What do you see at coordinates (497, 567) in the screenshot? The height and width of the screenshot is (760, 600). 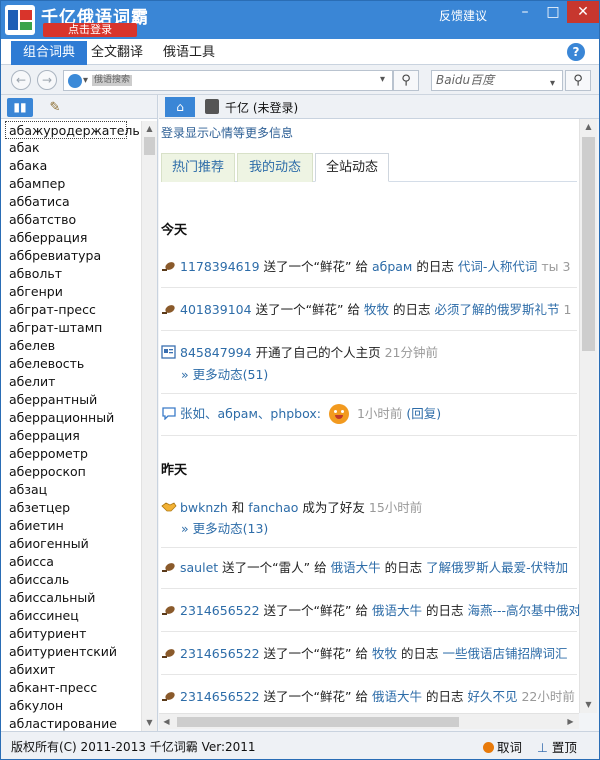 I see `blog-title-link: 了解俄罗斯人最爱-伏特加` at bounding box center [497, 567].